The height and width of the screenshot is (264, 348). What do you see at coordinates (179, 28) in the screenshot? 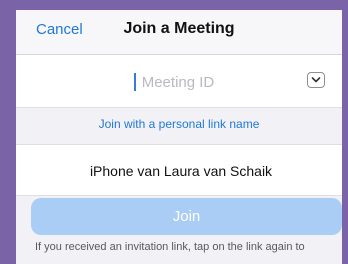
I see `page-title: Join a Meeting` at bounding box center [179, 28].